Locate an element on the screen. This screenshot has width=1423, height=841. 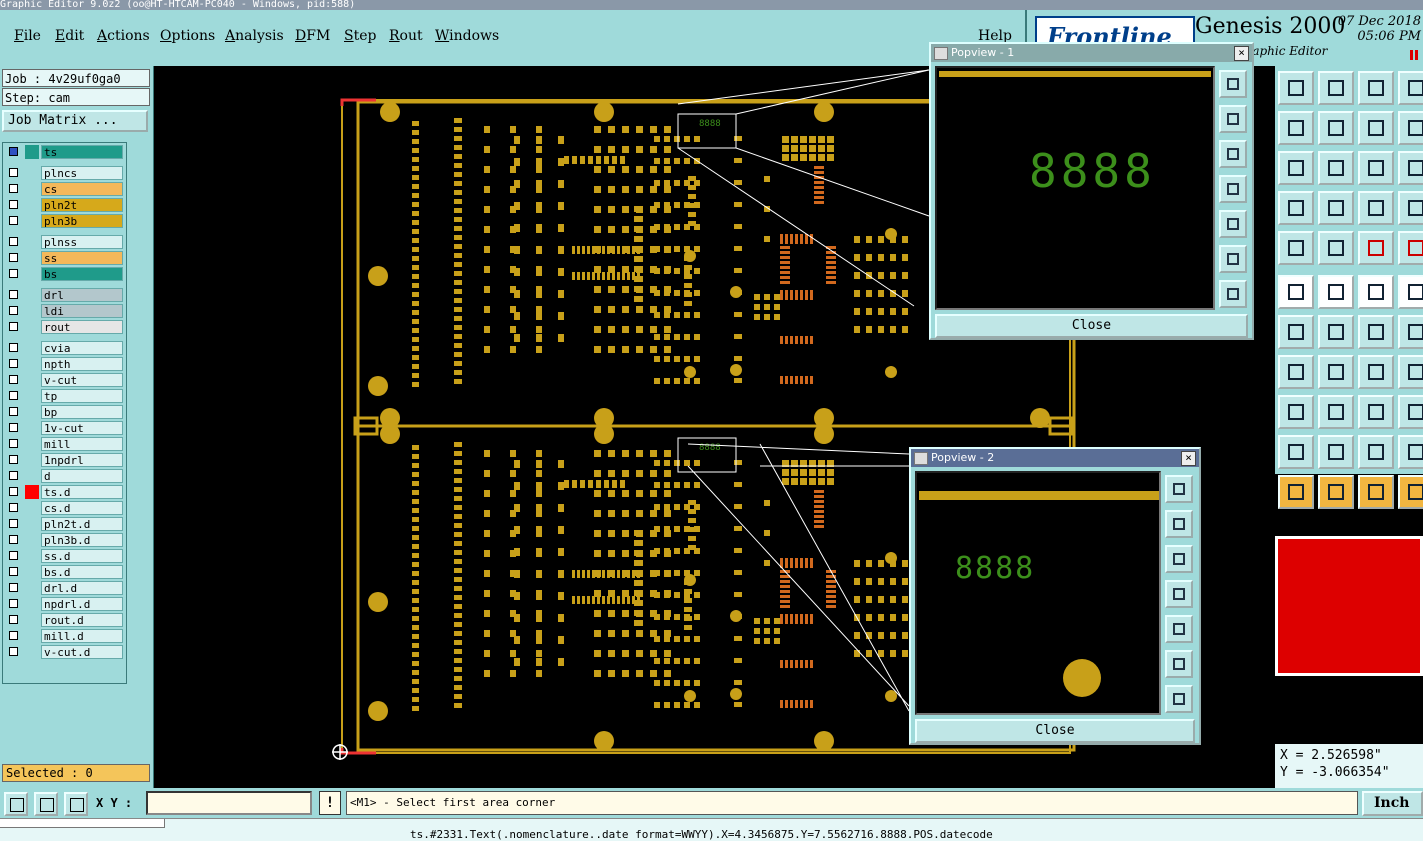
layer-row-pln3b-d: pln3b.d is located at coordinates (64, 540).